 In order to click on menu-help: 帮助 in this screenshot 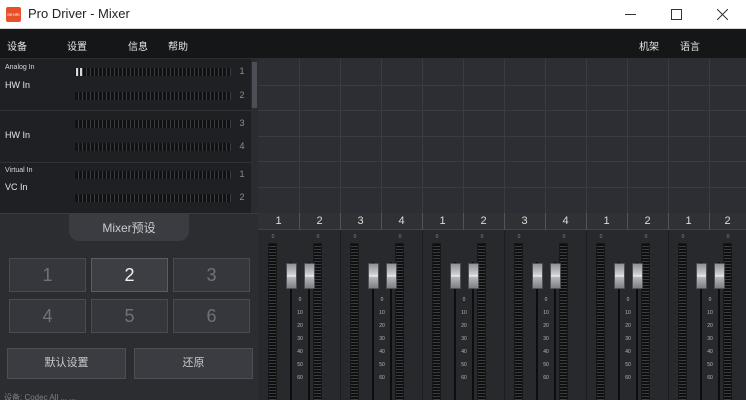, I will do `click(178, 45)`.